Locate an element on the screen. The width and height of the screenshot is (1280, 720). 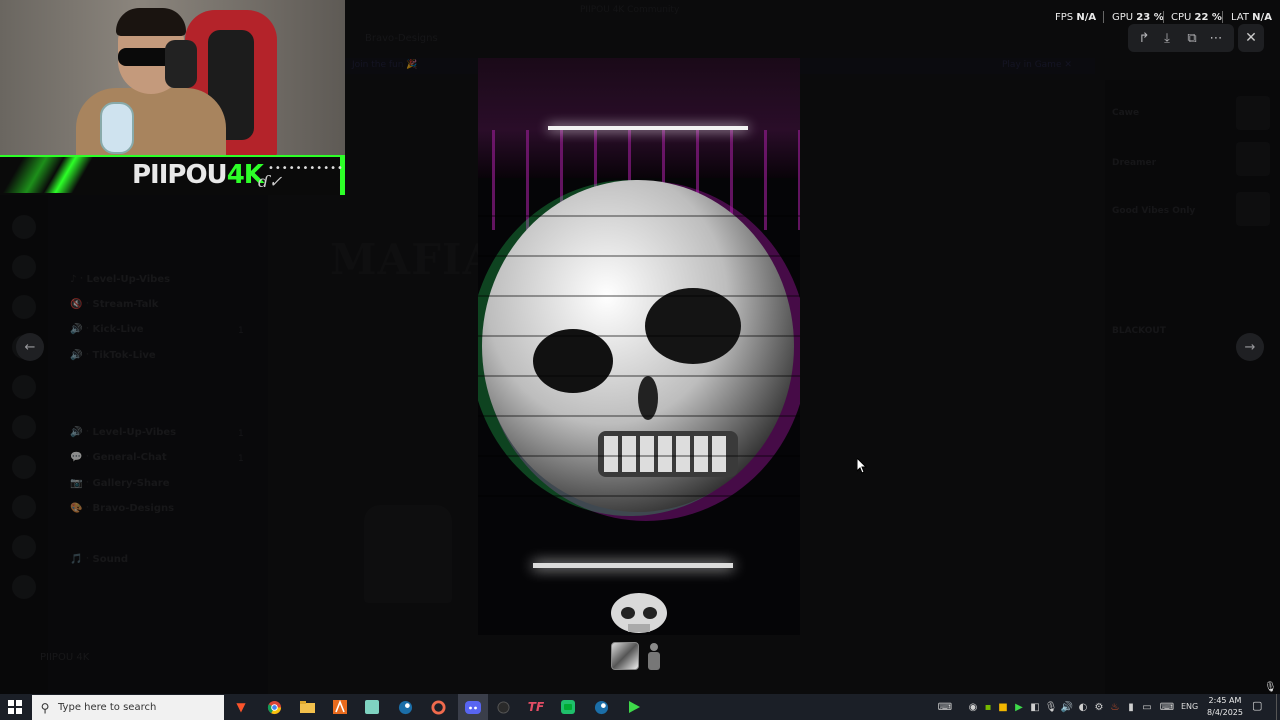
app-icon-dark is located at coordinates (503, 707).